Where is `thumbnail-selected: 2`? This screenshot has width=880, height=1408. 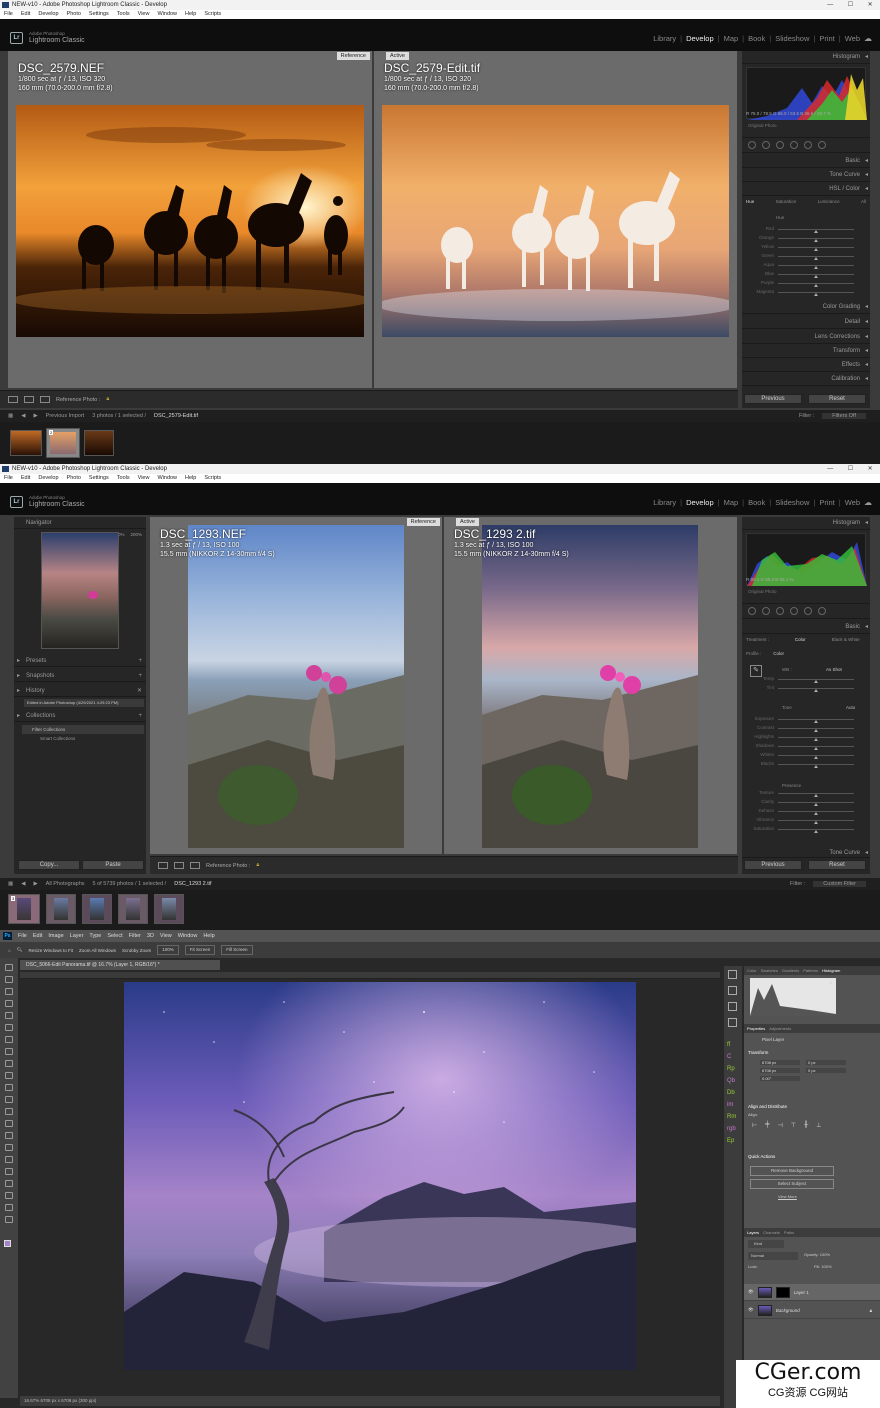 thumbnail-selected: 2 is located at coordinates (63, 443).